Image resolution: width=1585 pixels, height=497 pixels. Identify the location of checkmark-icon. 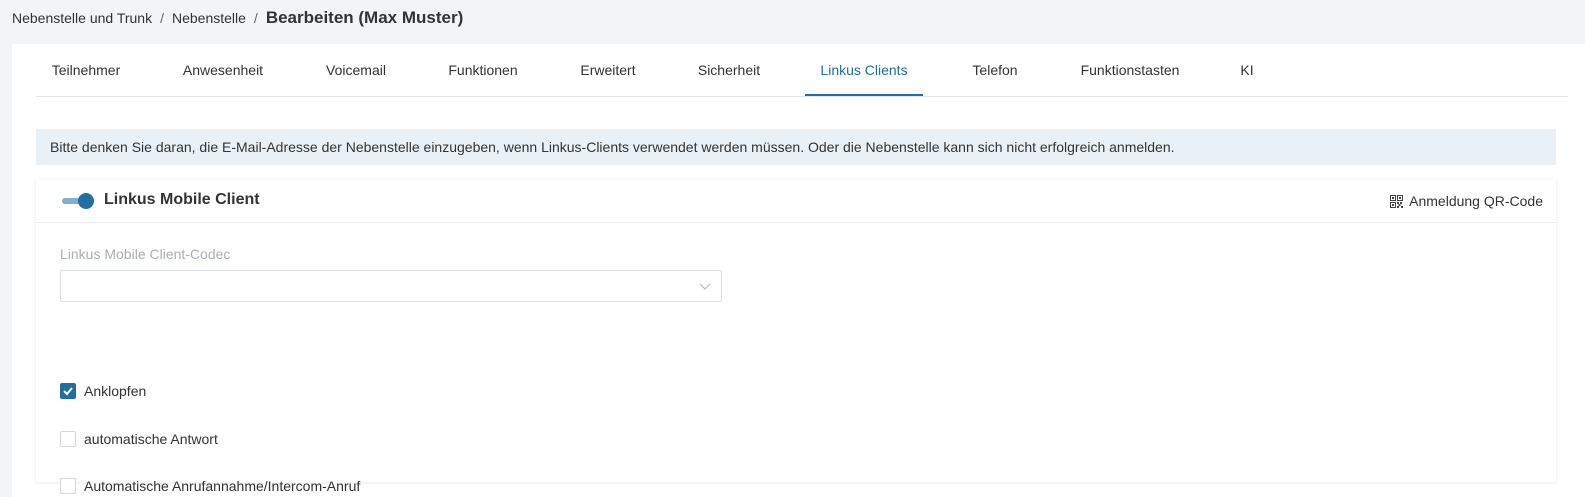
(68, 391).